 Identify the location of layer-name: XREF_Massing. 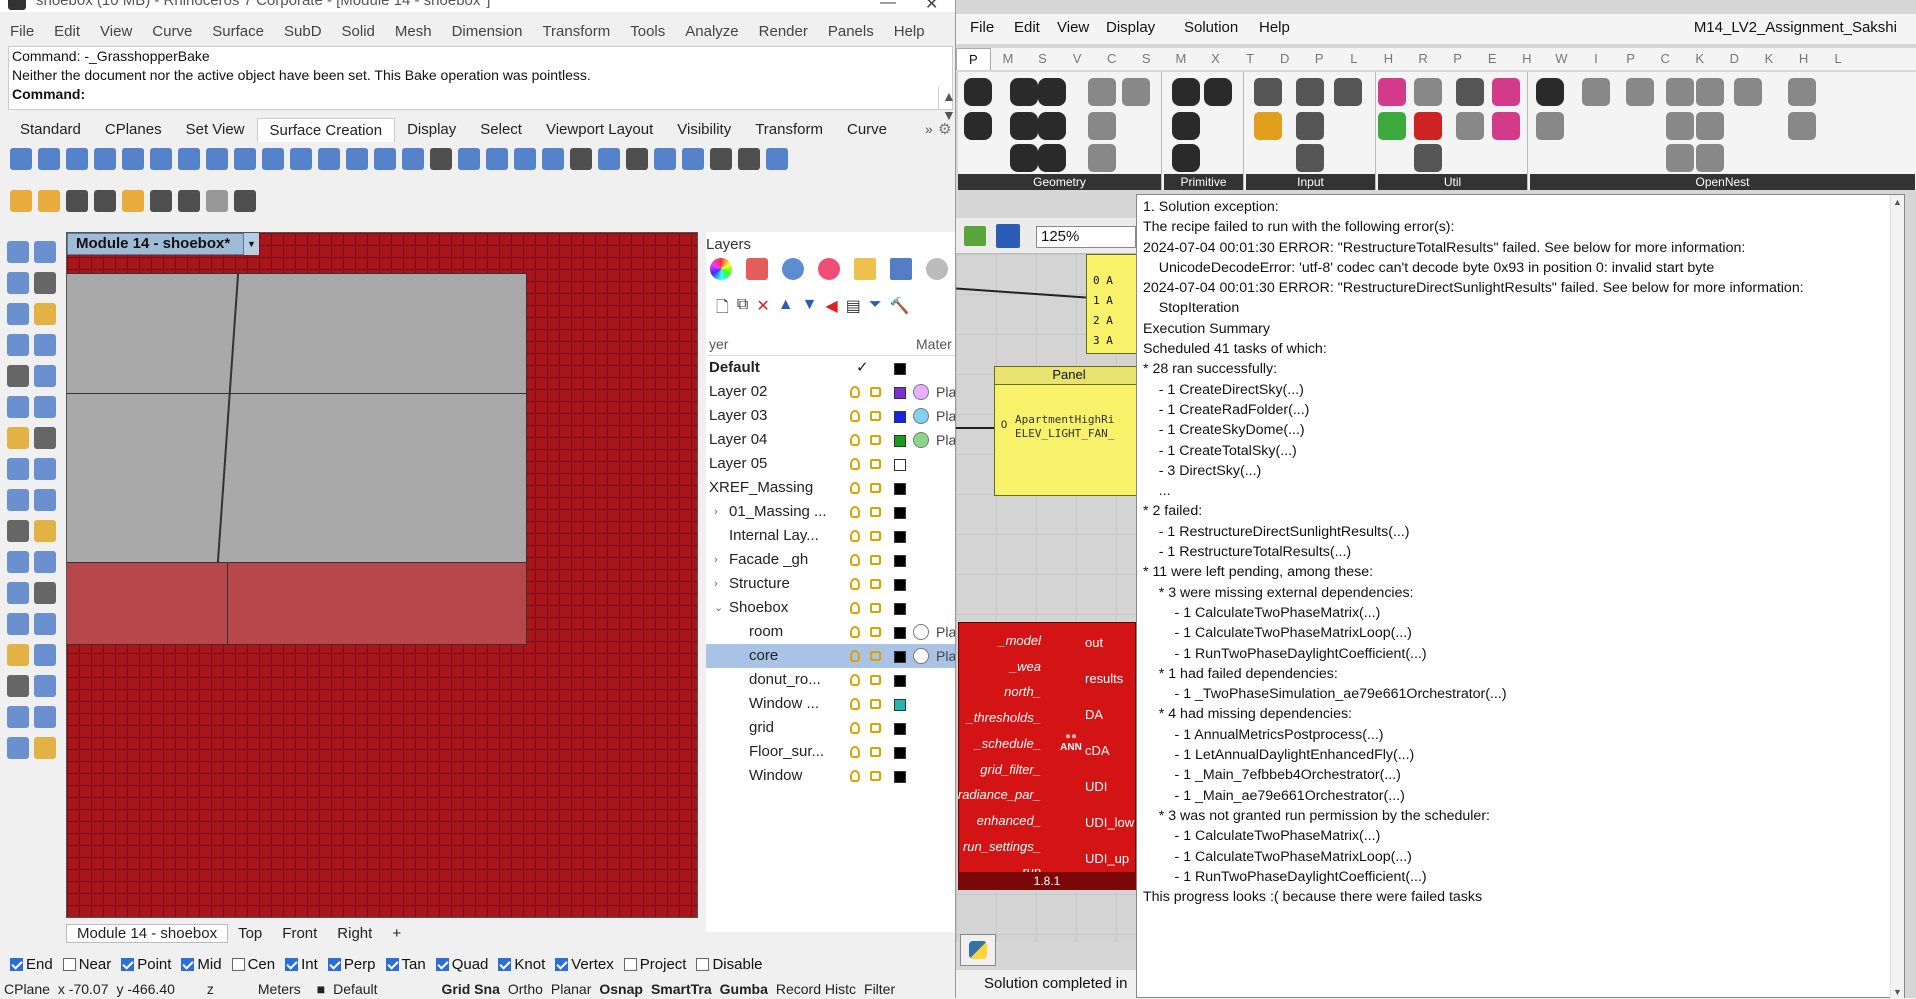
(761, 488).